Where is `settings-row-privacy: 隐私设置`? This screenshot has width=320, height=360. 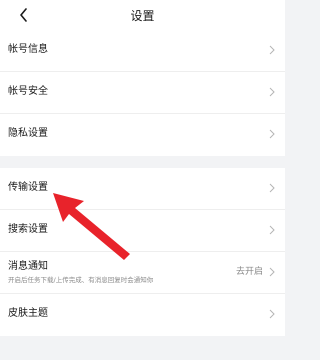
settings-row-privacy: 隐私设置 is located at coordinates (142, 135).